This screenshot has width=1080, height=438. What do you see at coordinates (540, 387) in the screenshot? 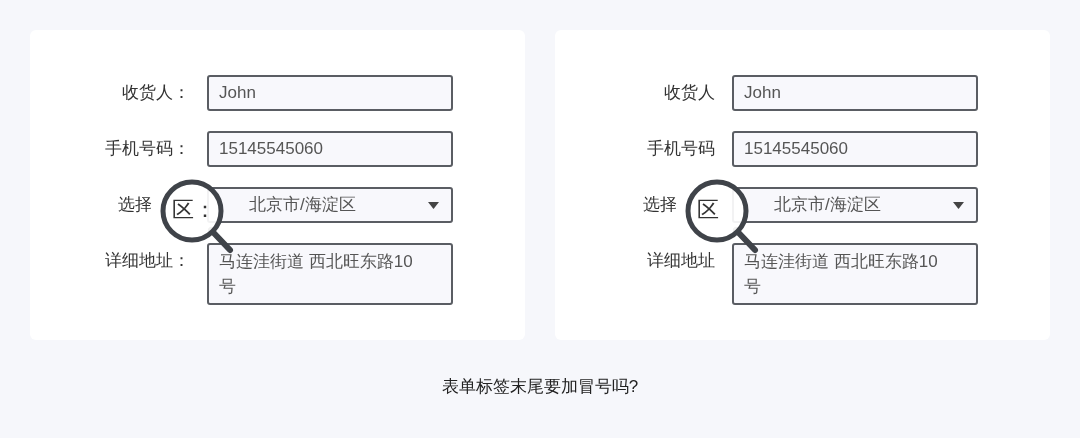
I see `caption: 表单标签末尾要加冒号吗?` at bounding box center [540, 387].